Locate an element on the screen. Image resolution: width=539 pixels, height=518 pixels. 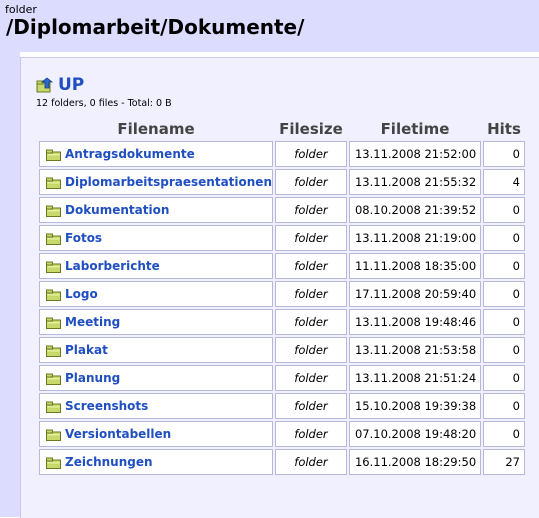
table-header-row: Filename Filesize Filetime Hits is located at coordinates (282, 129).